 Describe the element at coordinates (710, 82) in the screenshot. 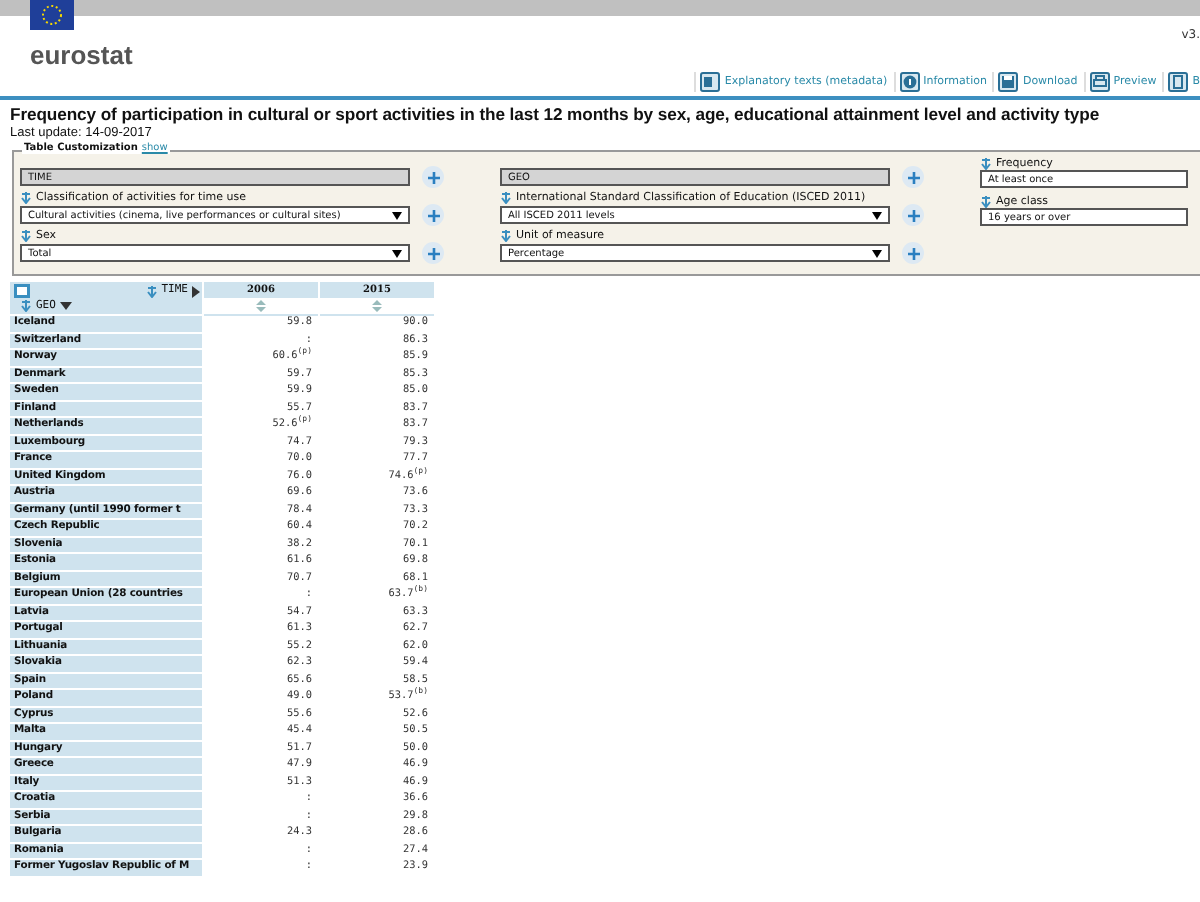

I see `document-icon` at that location.